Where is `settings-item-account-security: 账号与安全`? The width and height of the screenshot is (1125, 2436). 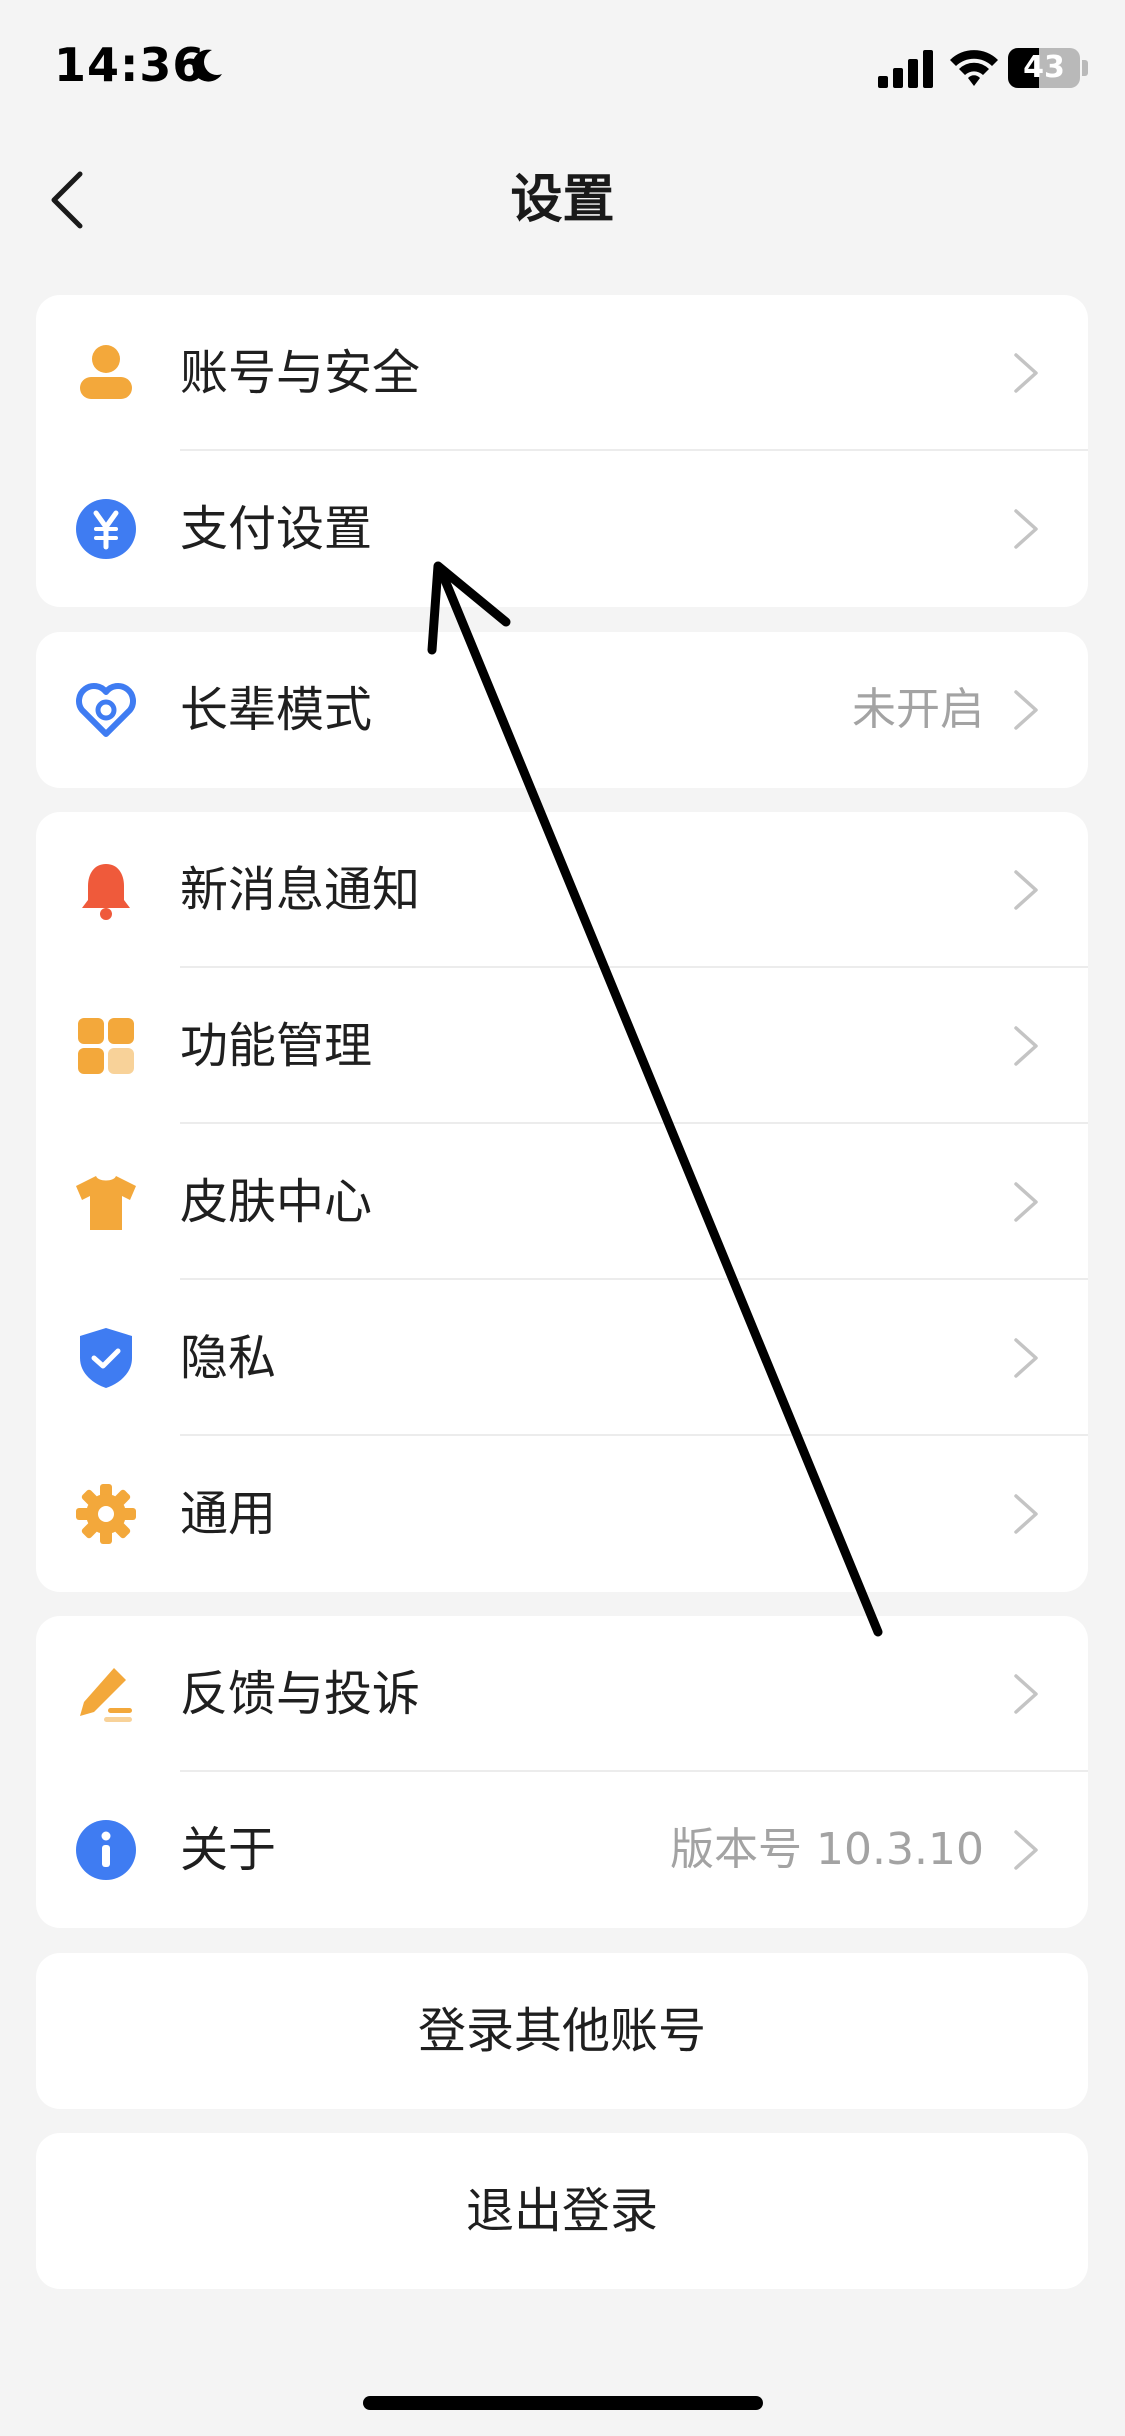
settings-item-account-security: 账号与安全 is located at coordinates (562, 373).